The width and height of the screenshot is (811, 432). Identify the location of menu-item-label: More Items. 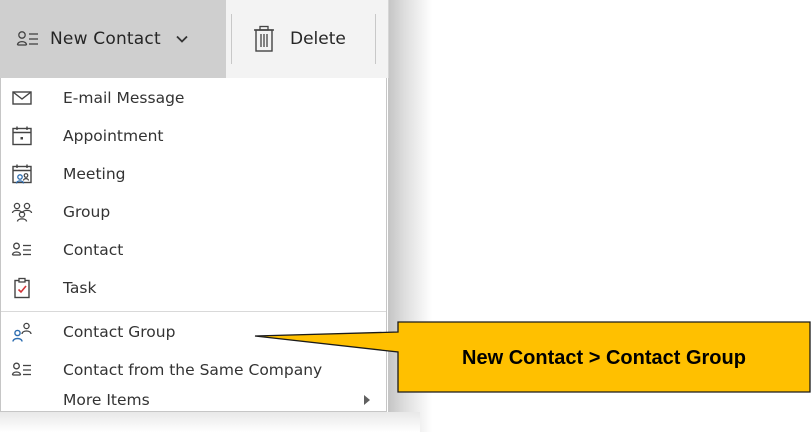
(106, 400).